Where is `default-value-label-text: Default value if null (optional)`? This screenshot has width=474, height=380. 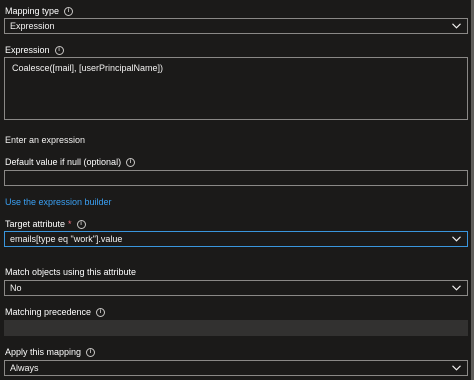 default-value-label-text: Default value if null (optional) is located at coordinates (63, 162).